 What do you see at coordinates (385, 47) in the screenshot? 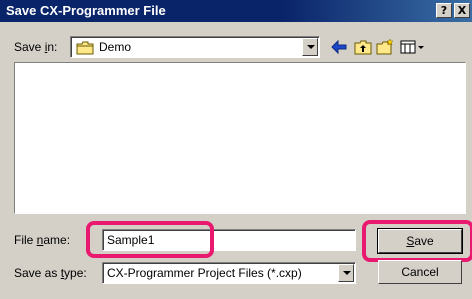
I see `new-folder-icon` at bounding box center [385, 47].